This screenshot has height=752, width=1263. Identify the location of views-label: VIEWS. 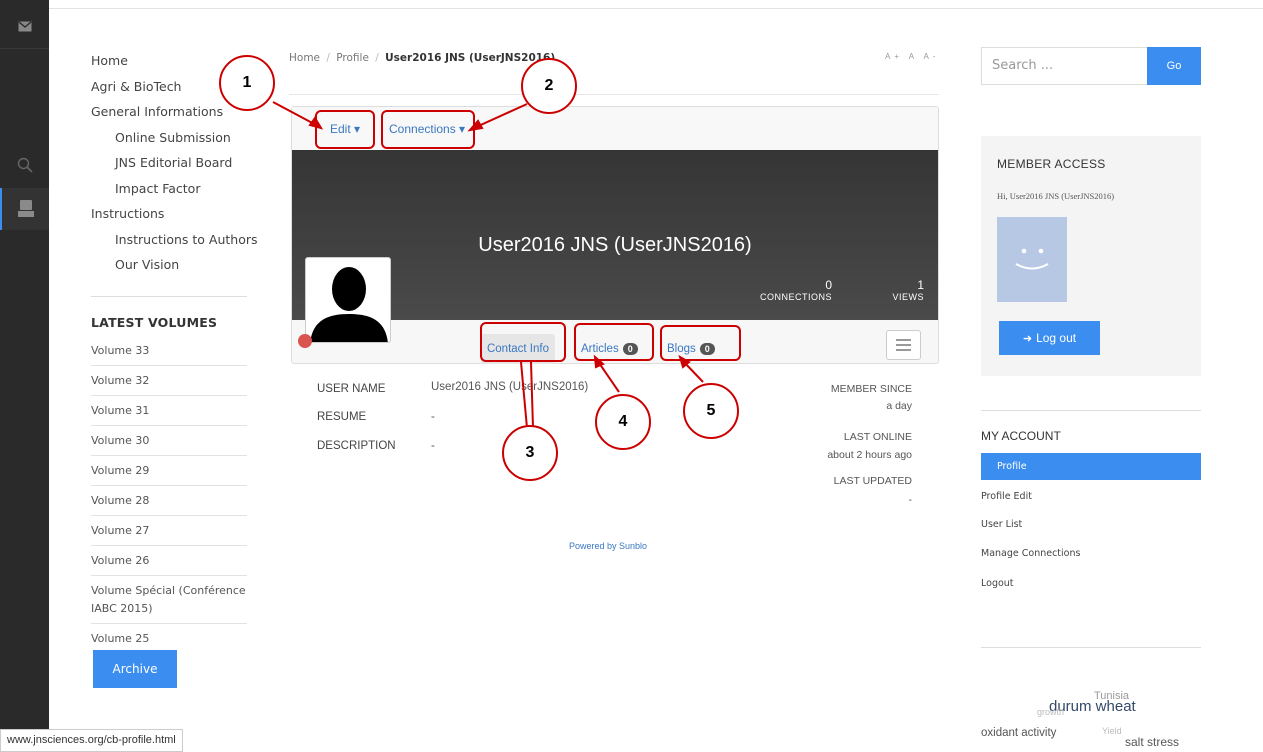
(908, 297).